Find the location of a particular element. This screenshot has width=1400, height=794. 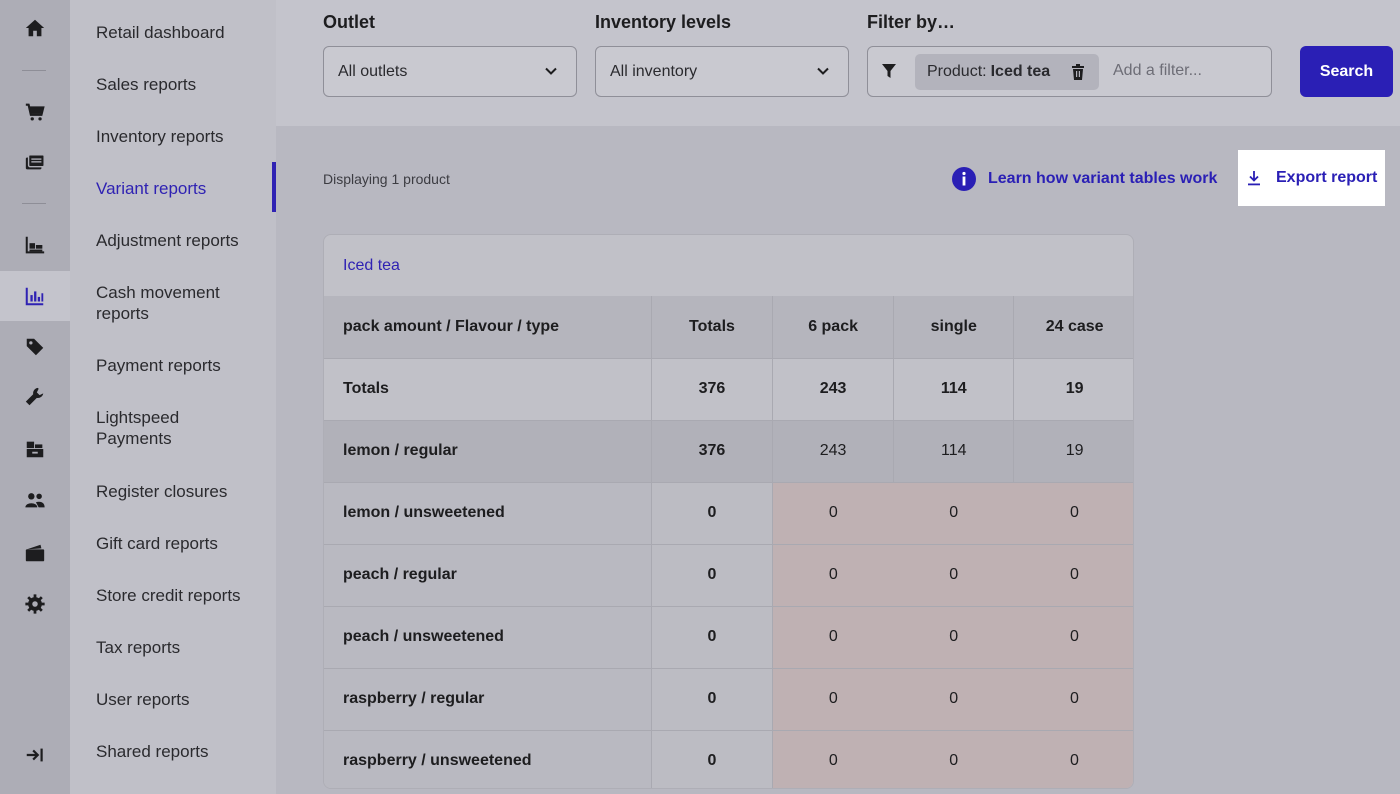

column-header: 24 case is located at coordinates (1073, 327).